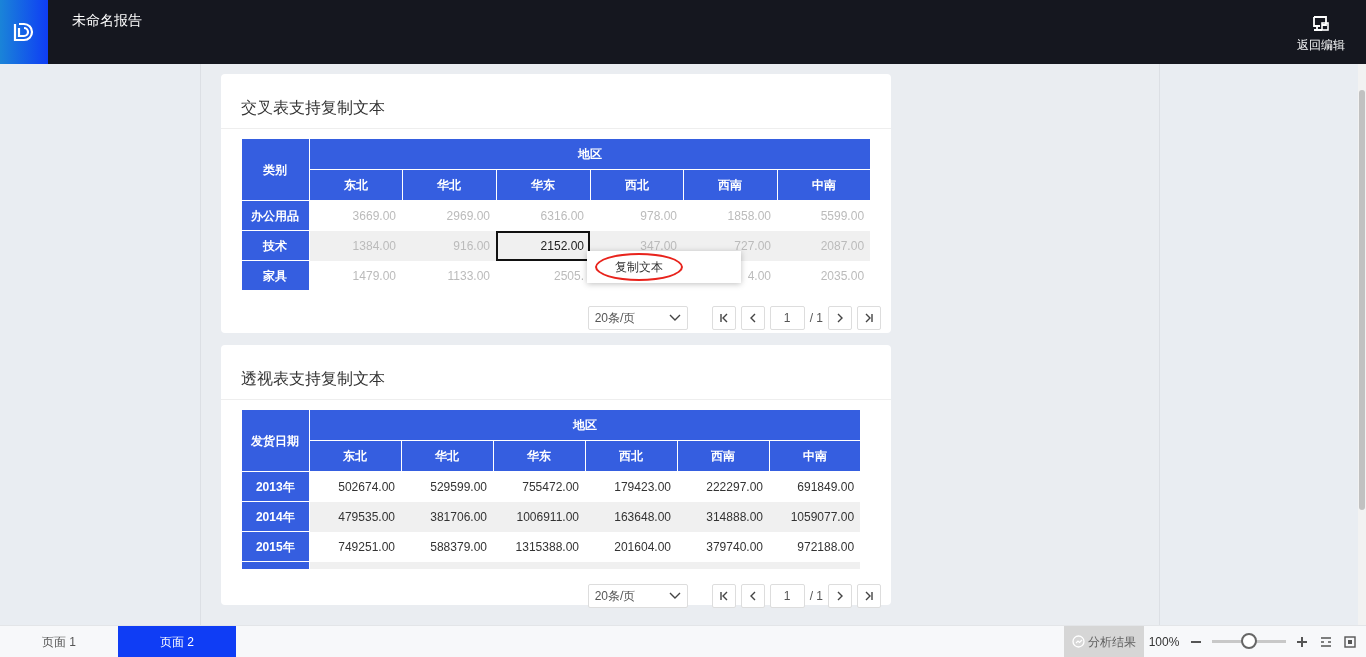 Image resolution: width=1366 pixels, height=657 pixels. I want to click on page-tab: 页面 2, so click(177, 641).